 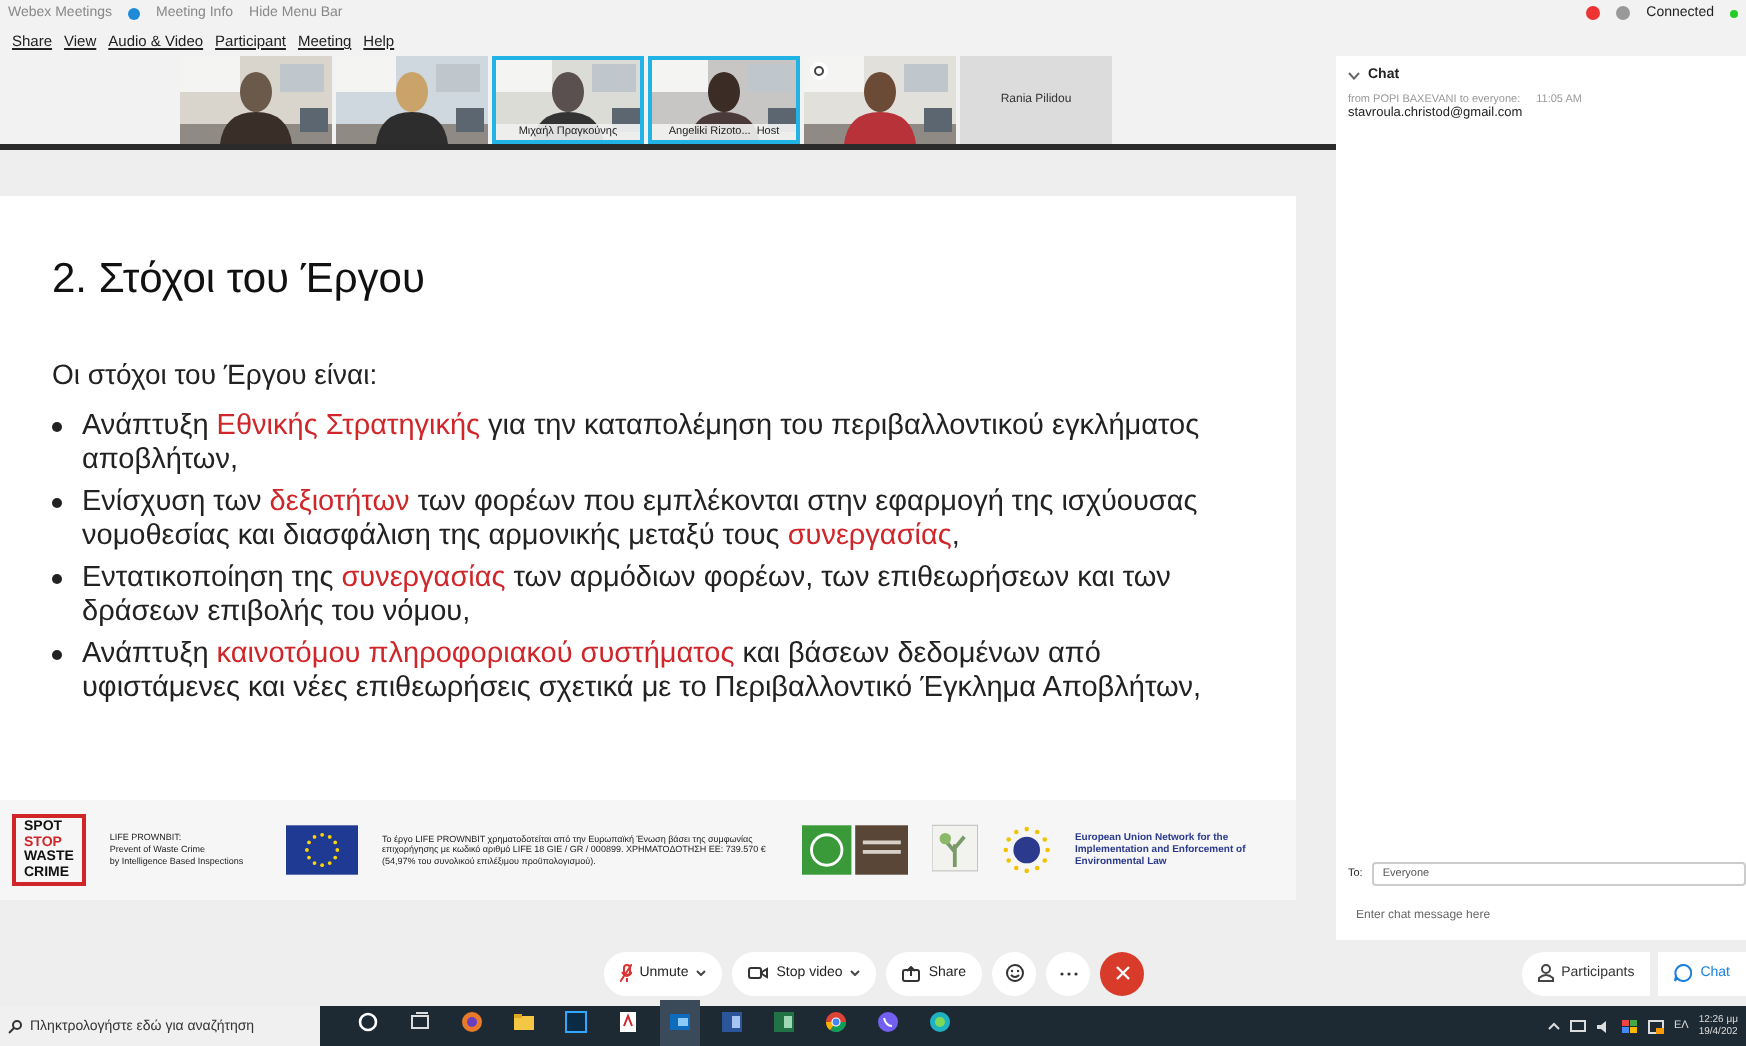 I want to click on square-icon, so click(x=576, y=1022).